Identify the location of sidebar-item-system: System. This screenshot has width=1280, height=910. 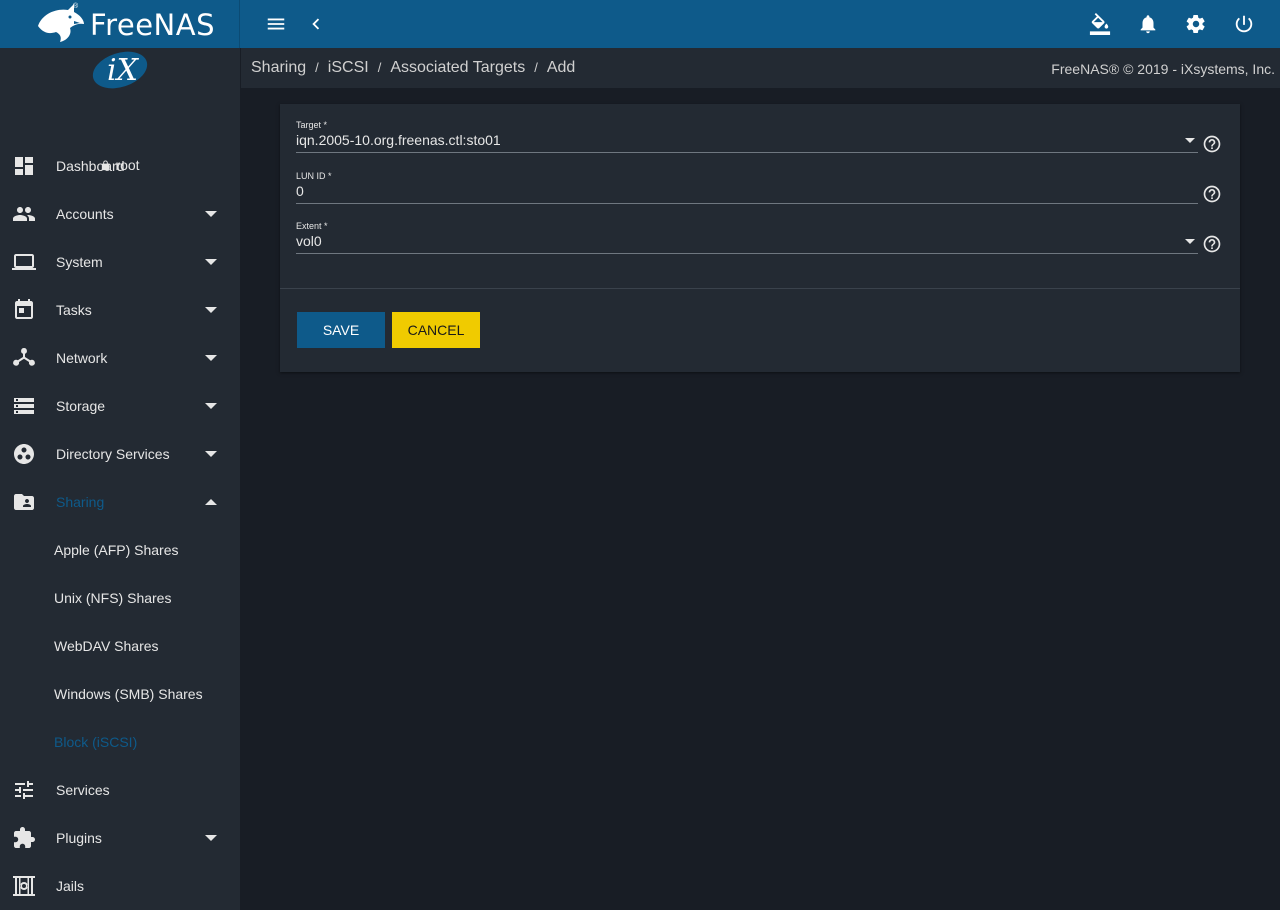
(120, 262).